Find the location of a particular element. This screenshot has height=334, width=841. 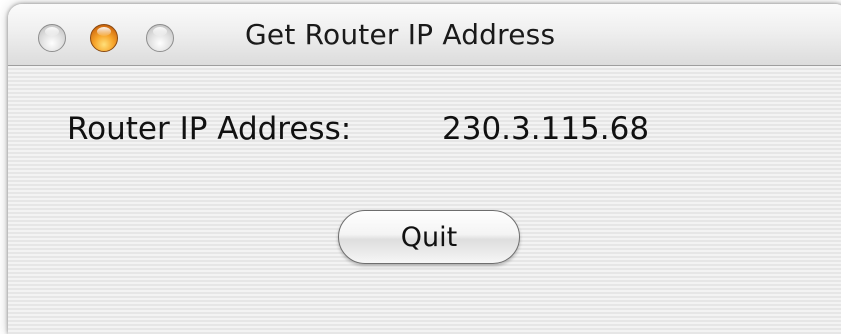

minimize-button is located at coordinates (104, 38).